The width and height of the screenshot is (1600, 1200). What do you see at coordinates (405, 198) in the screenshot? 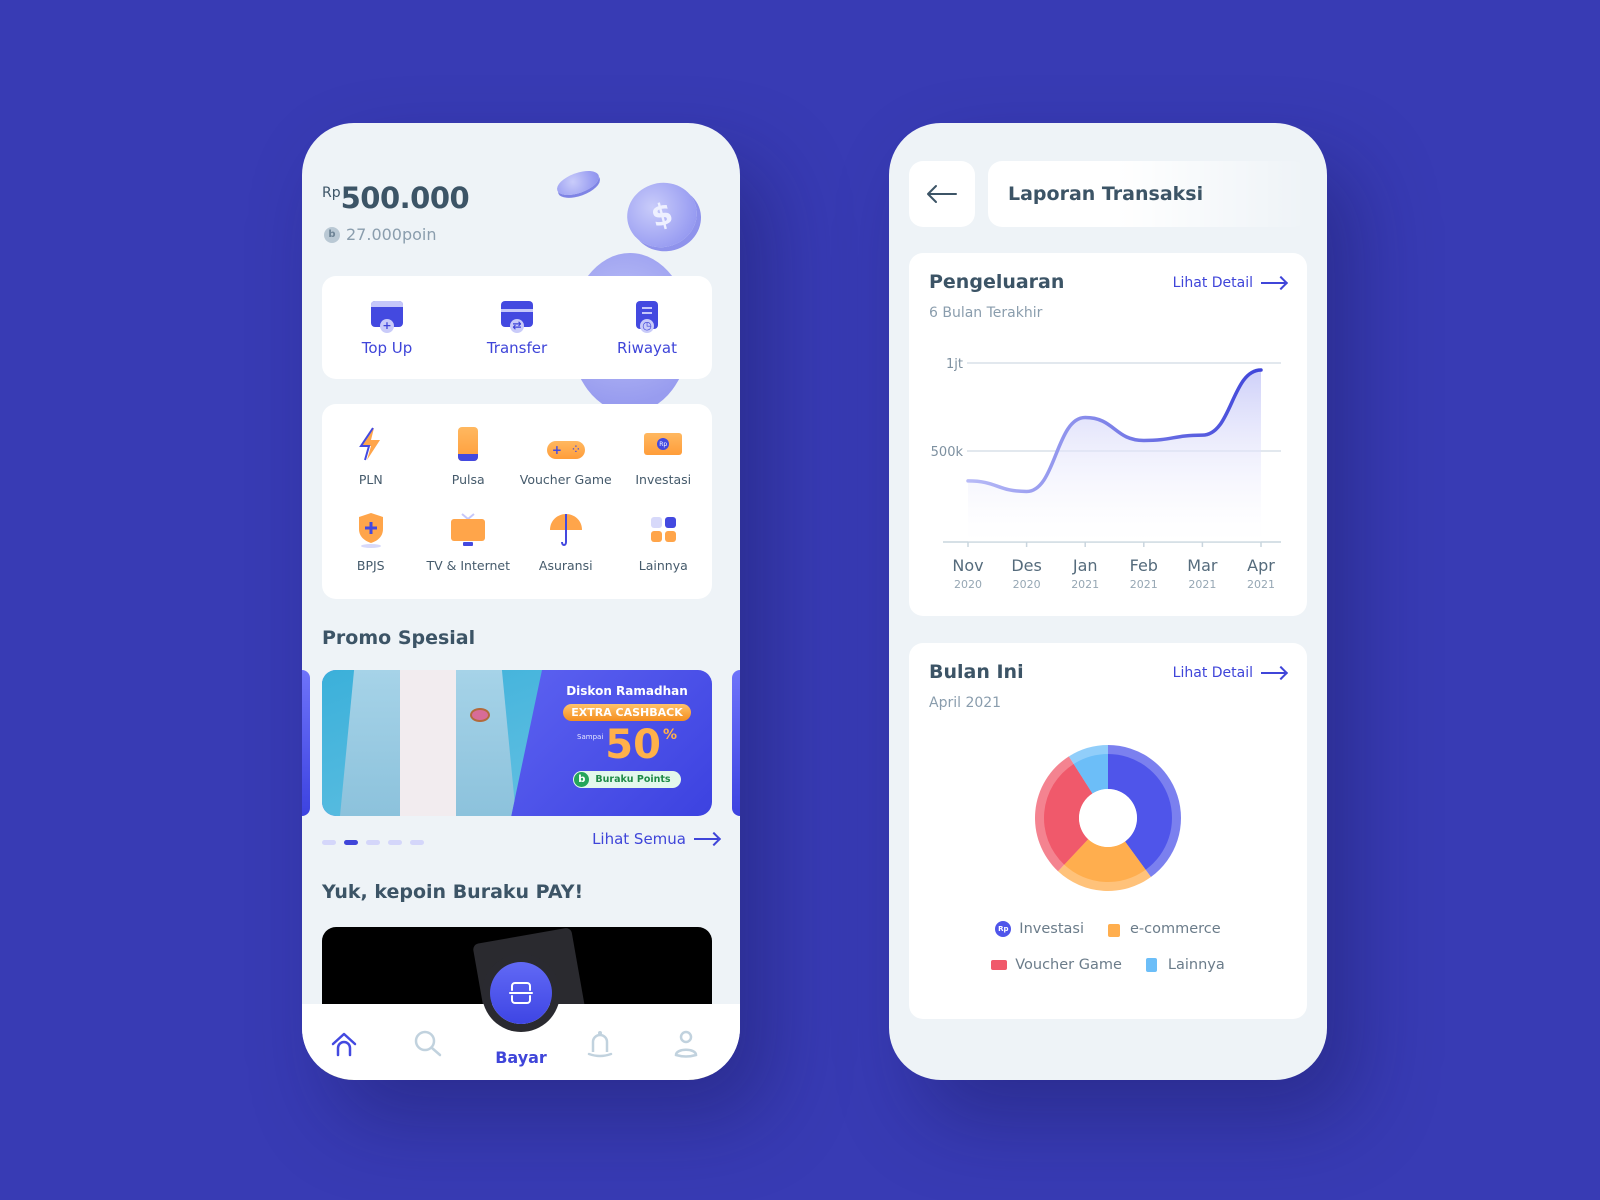
I see `balance-amount: 500.000` at bounding box center [405, 198].